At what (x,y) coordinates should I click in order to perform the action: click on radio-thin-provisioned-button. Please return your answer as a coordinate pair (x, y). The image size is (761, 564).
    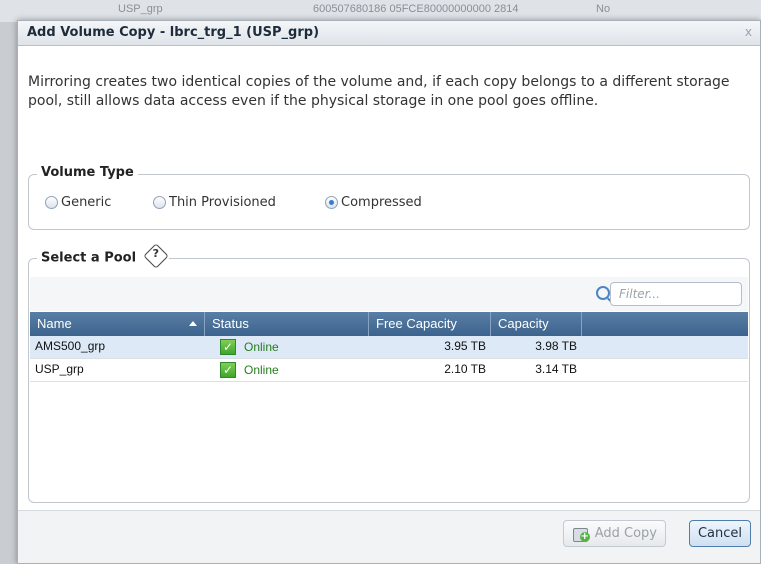
    Looking at the image, I should click on (159, 202).